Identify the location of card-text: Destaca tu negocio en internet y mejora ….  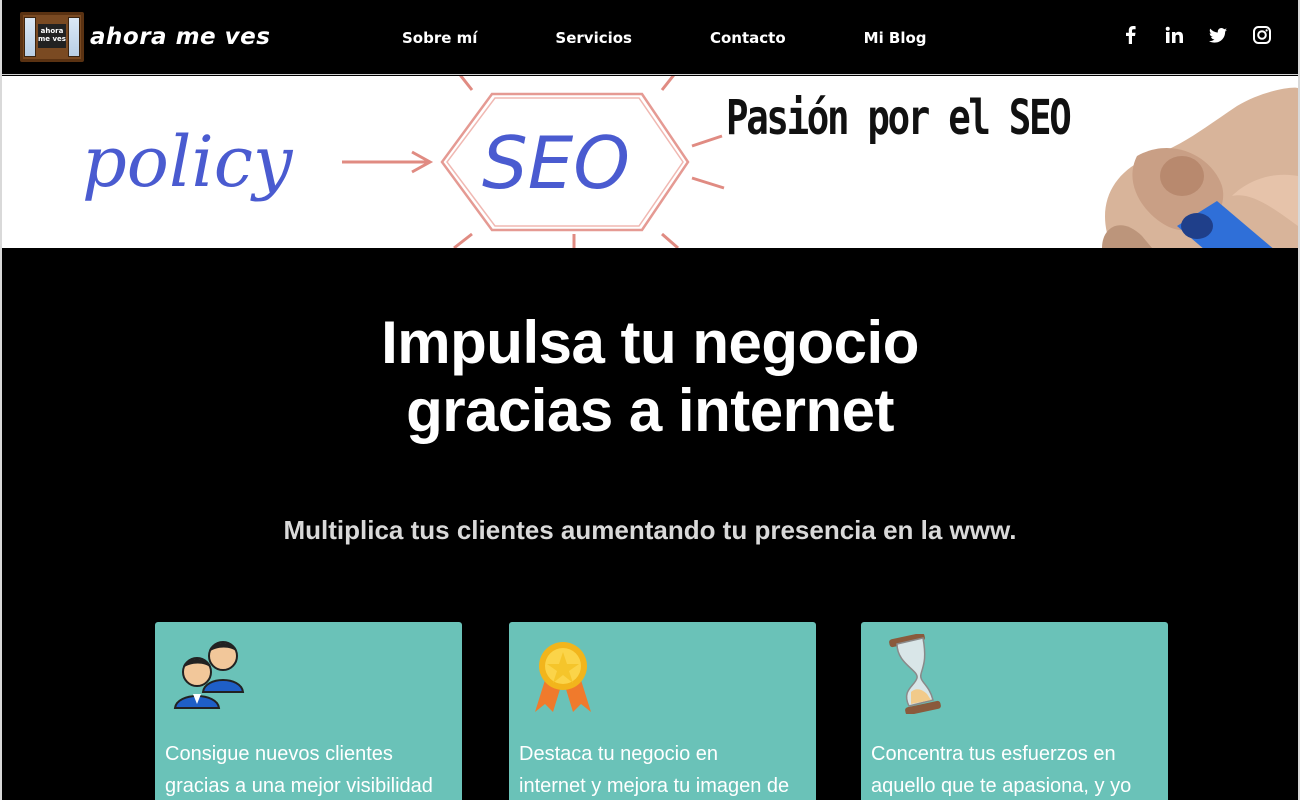
(663, 769).